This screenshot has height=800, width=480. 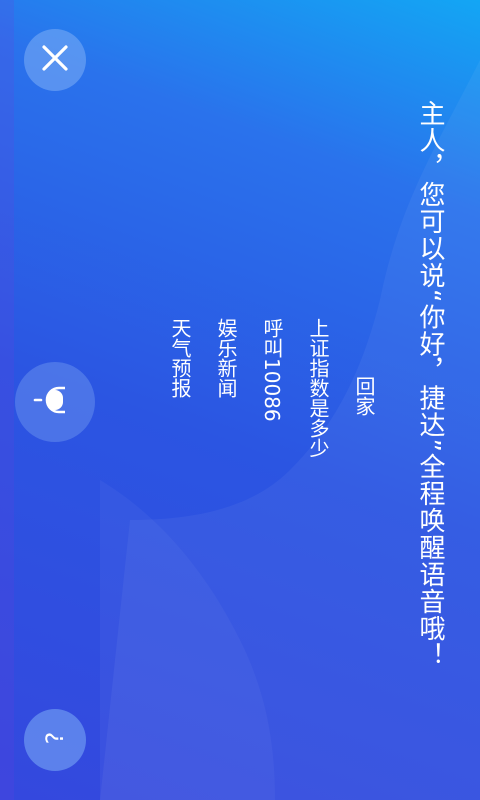 I want to click on microphone-button, so click(x=55, y=402).